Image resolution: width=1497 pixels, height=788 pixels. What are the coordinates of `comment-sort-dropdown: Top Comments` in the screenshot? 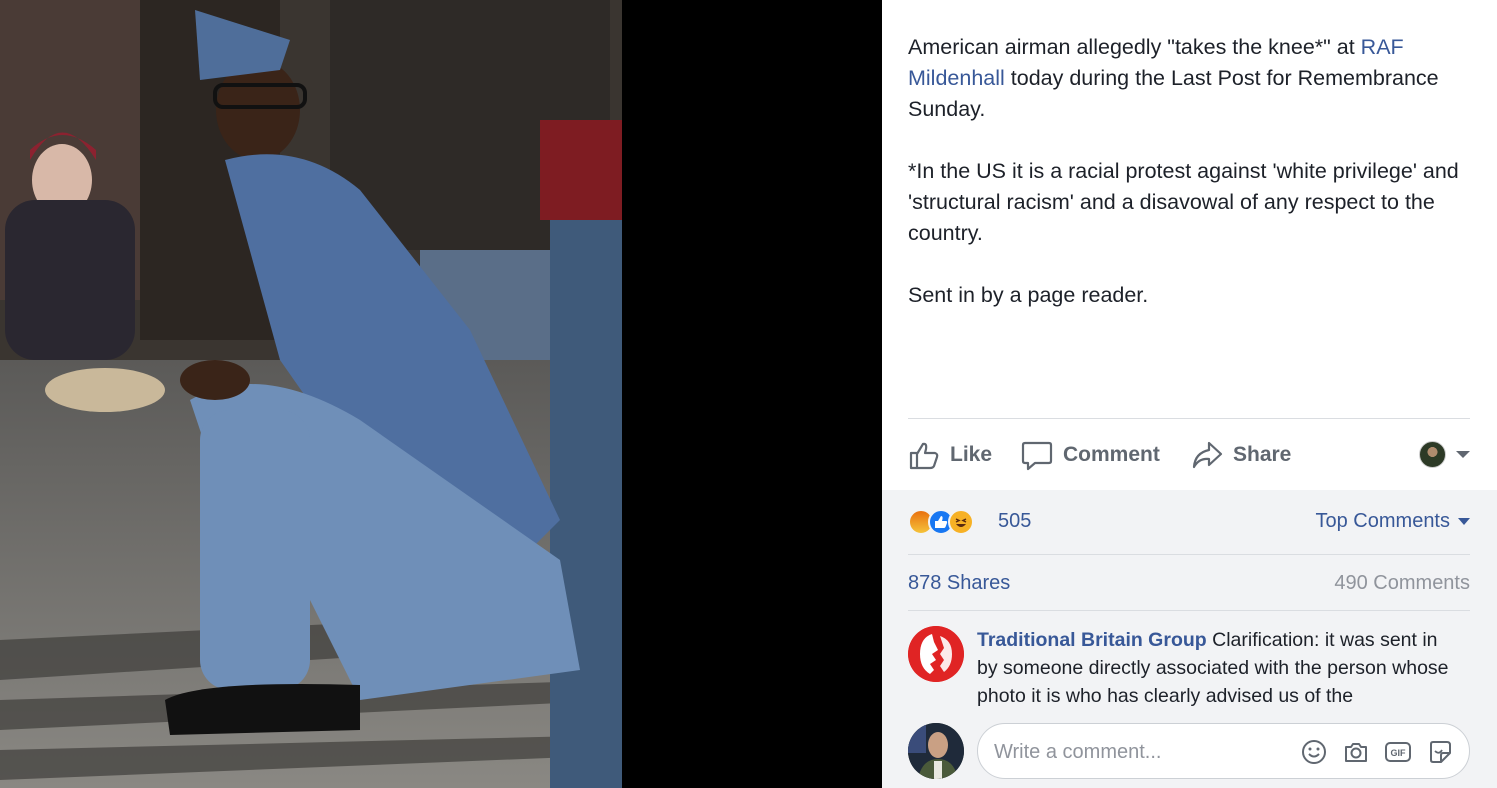 It's located at (1392, 521).